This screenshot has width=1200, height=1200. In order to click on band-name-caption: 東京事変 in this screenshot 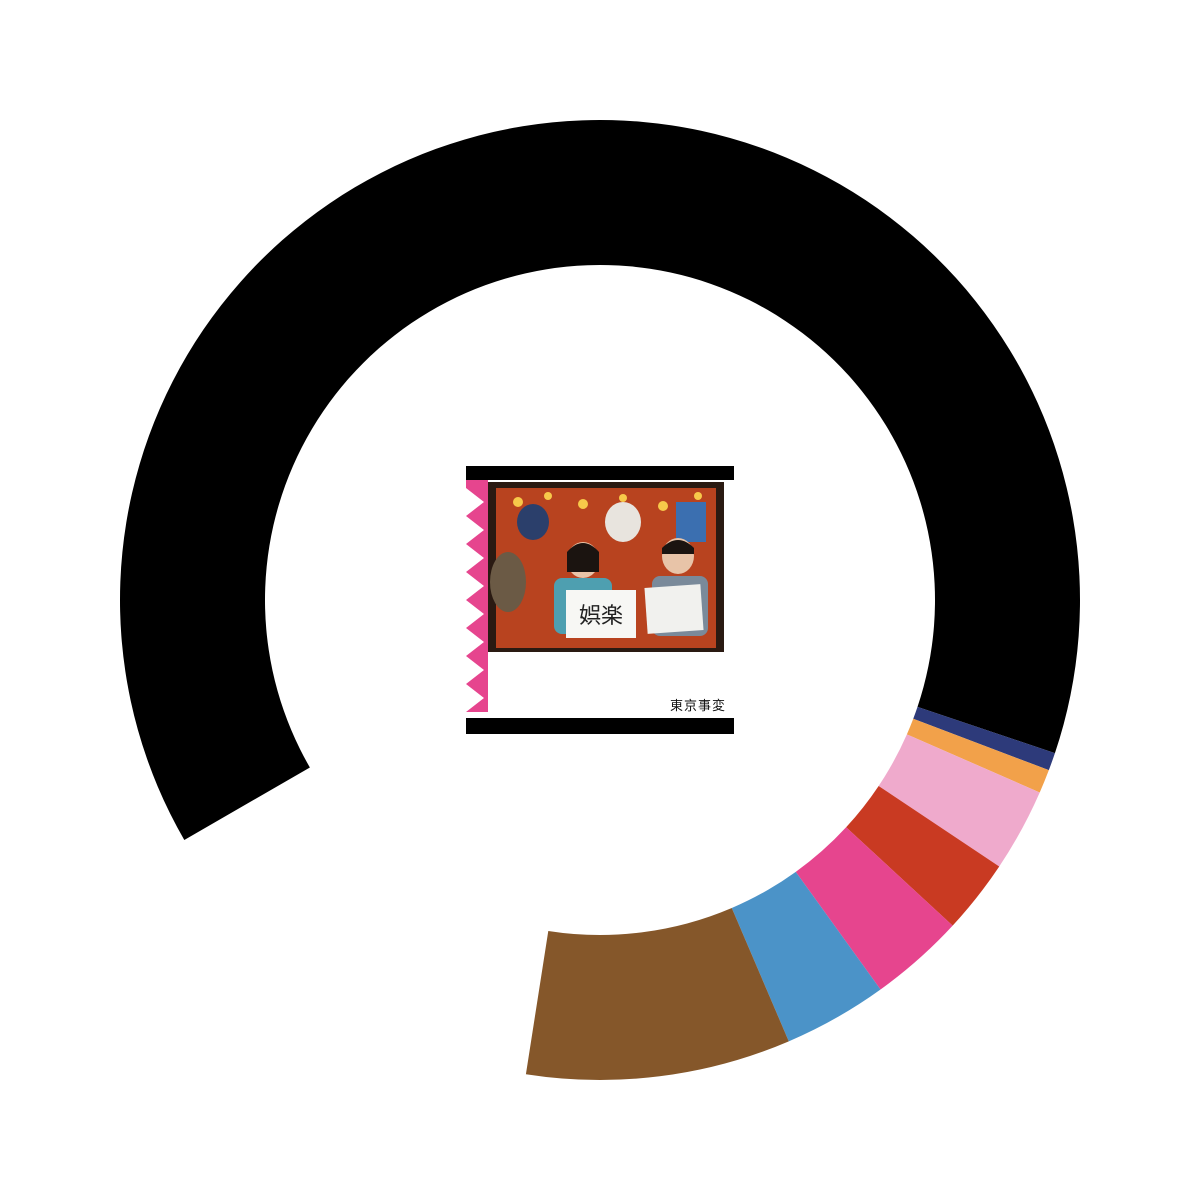, I will do `click(697, 706)`.